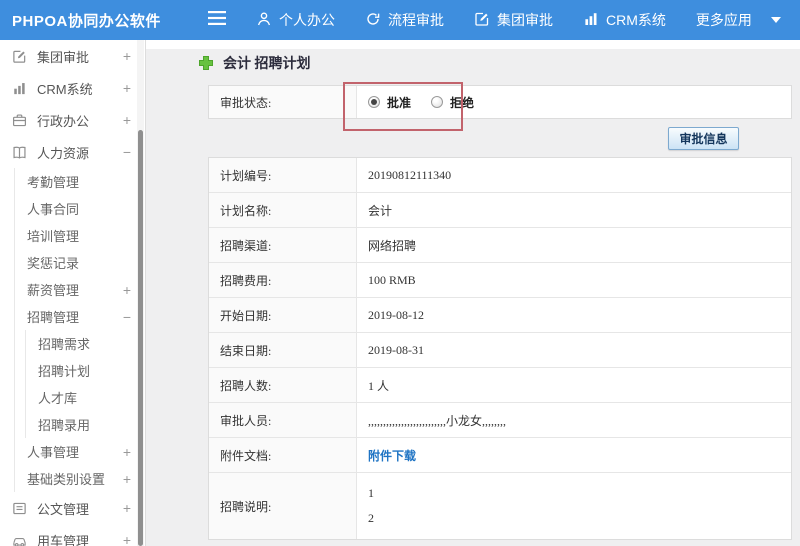 This screenshot has width=800, height=546. I want to click on sidebar-item-crm-system: CRM系统 +, so click(72, 88).